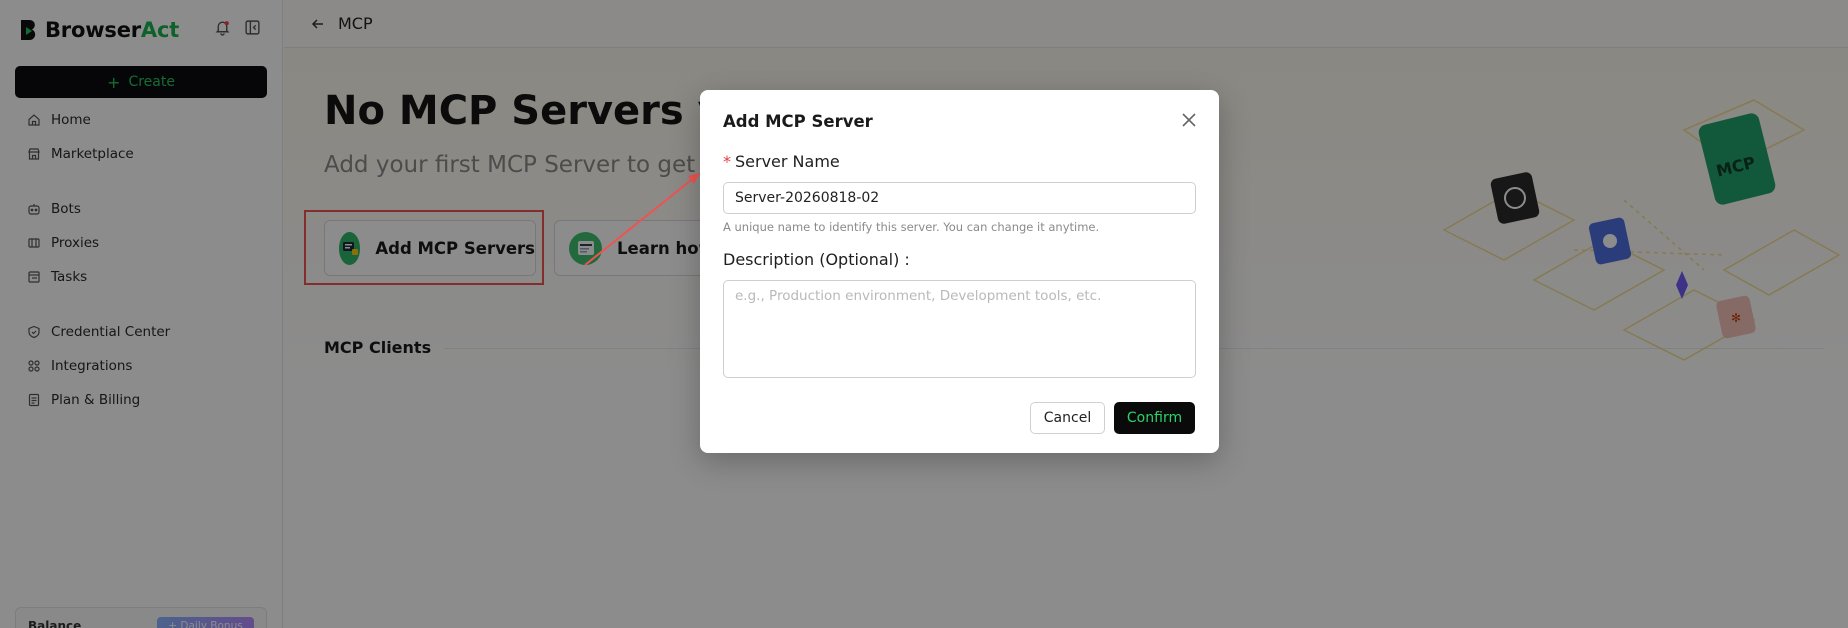 The width and height of the screenshot is (1848, 628). Describe the element at coordinates (798, 121) in the screenshot. I see `dialog-title: Add MCP Server` at that location.